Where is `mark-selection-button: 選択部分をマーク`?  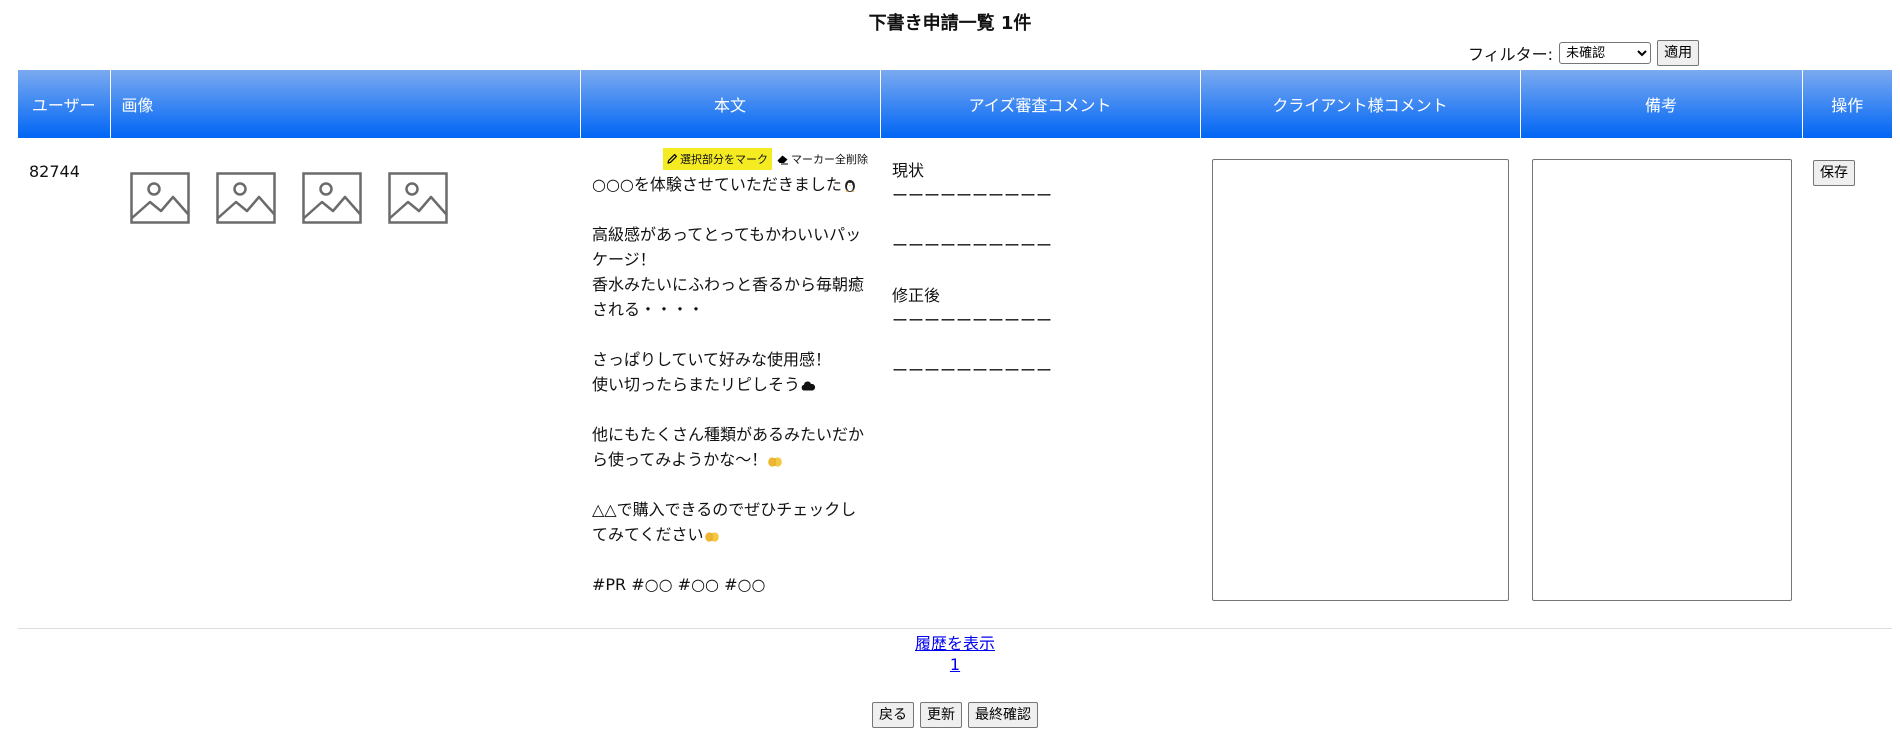 mark-selection-button: 選択部分をマーク is located at coordinates (717, 159).